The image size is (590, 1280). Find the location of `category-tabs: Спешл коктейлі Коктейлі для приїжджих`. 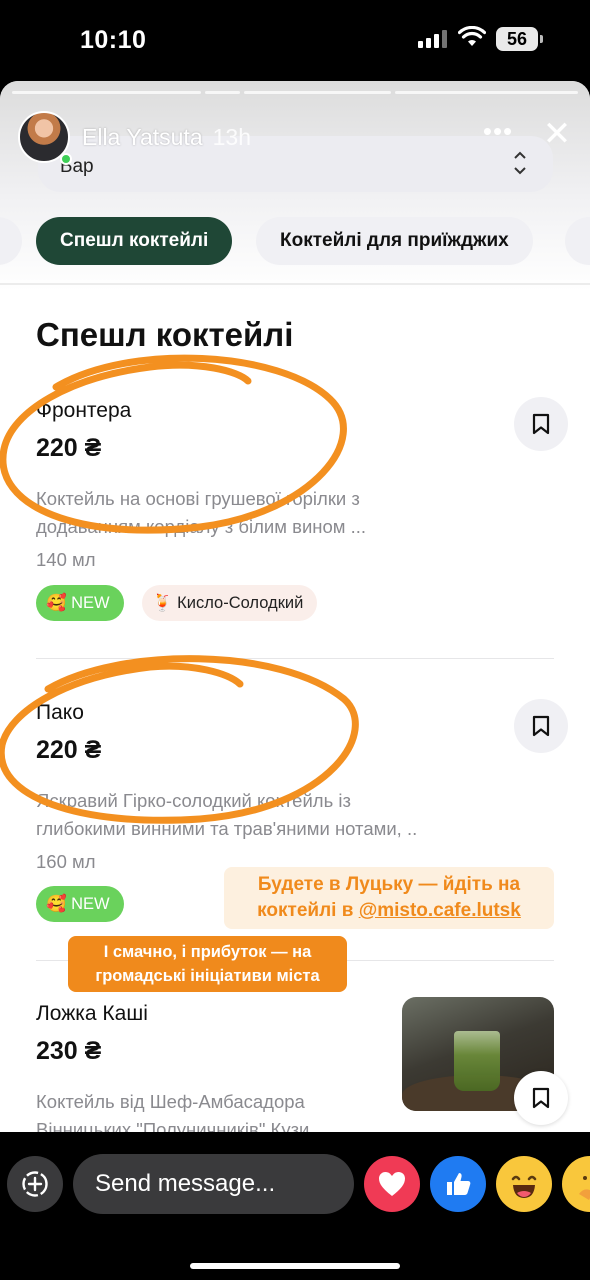

category-tabs: Спешл коктейлі Коктейлі для приїжджих is located at coordinates (295, 242).